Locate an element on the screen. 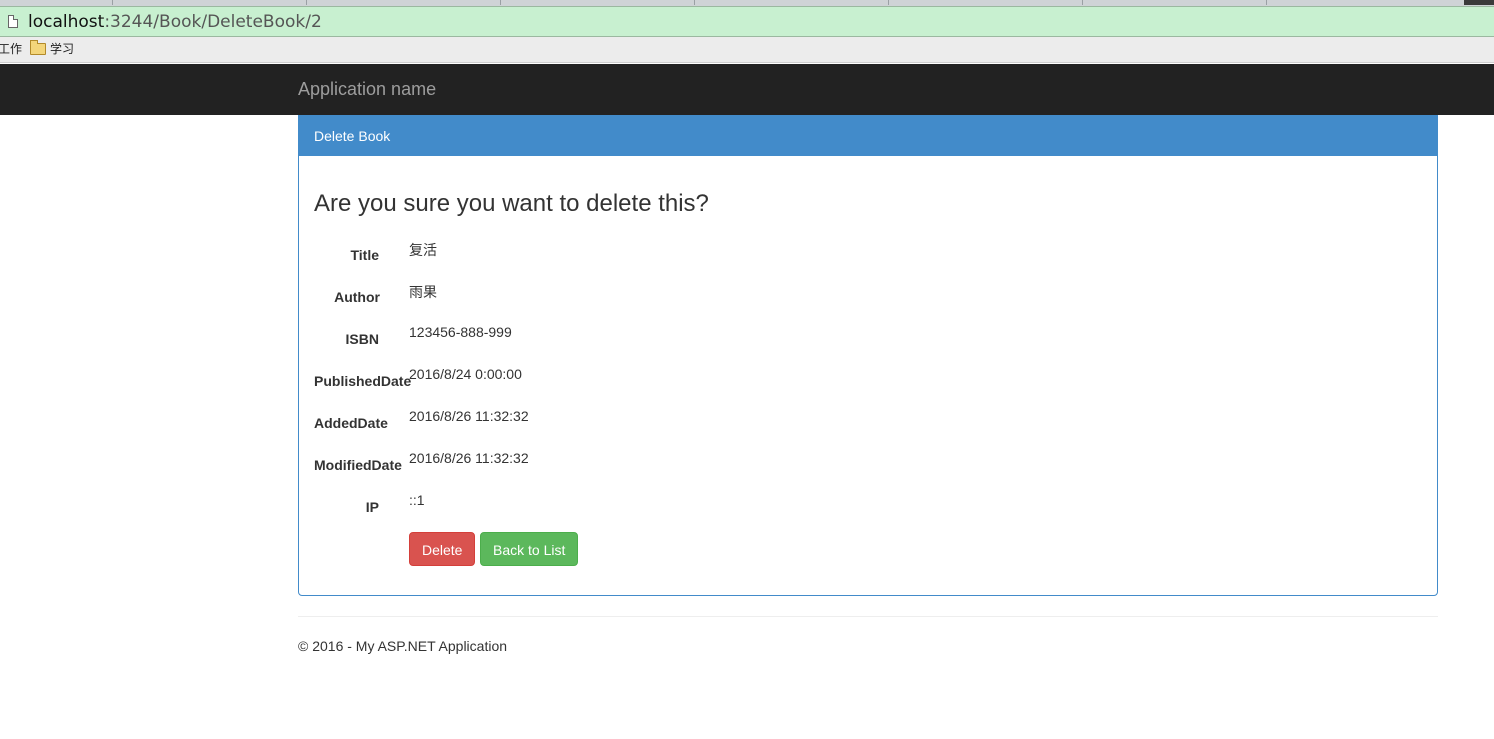 This screenshot has height=739, width=1494. brand-link: Application name is located at coordinates (367, 89).